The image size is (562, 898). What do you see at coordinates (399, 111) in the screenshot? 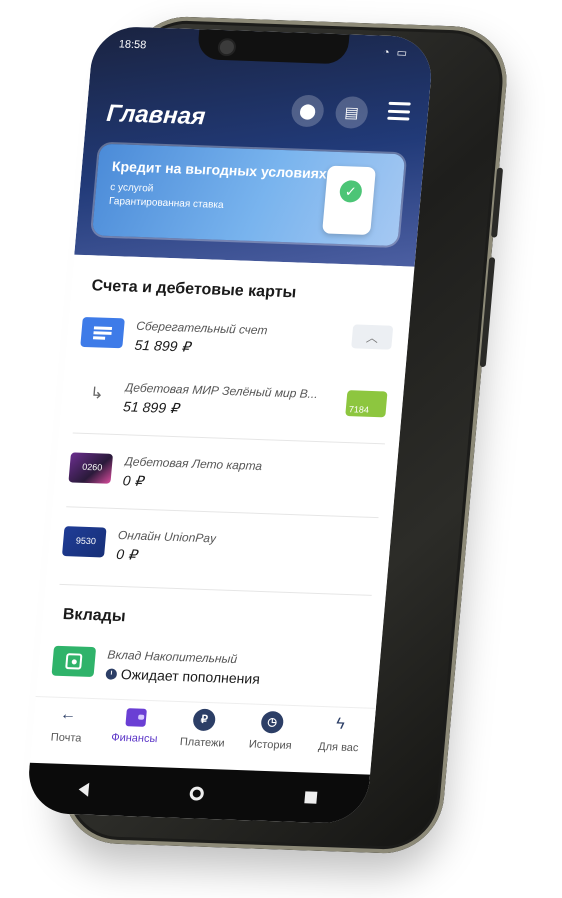
I see `menu-button` at bounding box center [399, 111].